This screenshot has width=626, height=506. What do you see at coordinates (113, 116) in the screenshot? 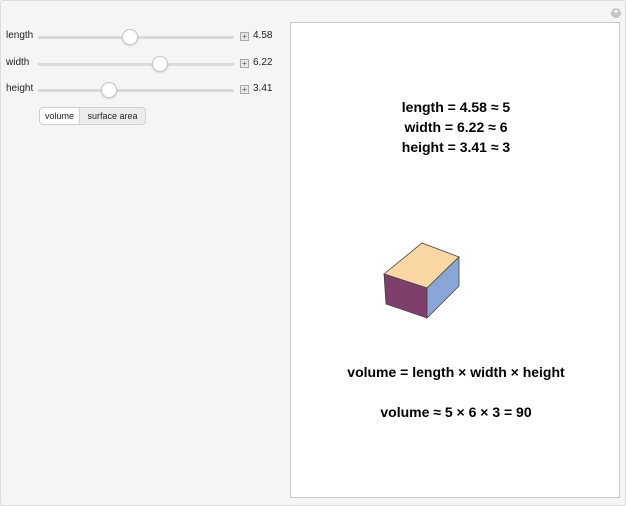
I see `surface-area-button: surface area` at bounding box center [113, 116].